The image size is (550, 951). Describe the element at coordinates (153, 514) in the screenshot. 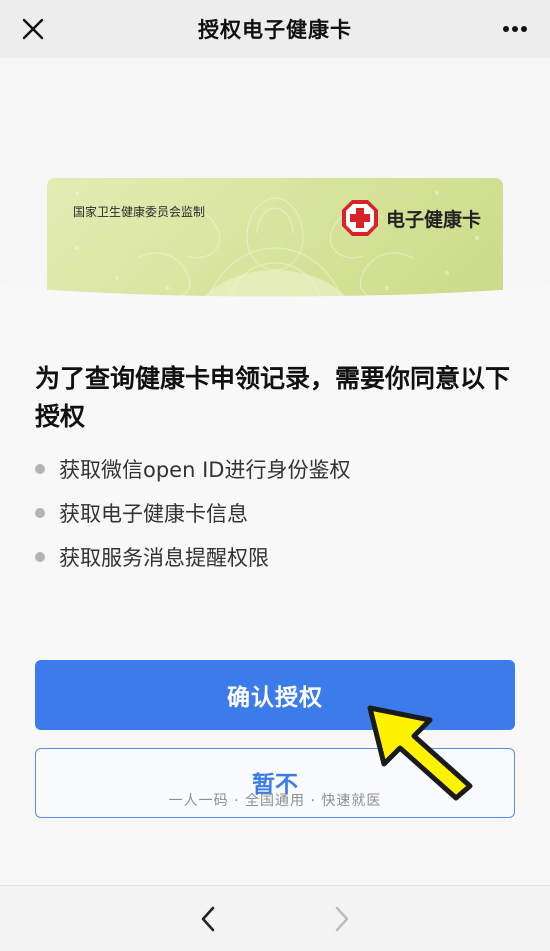

I see `permission-text: 获取电子健康卡信息` at that location.